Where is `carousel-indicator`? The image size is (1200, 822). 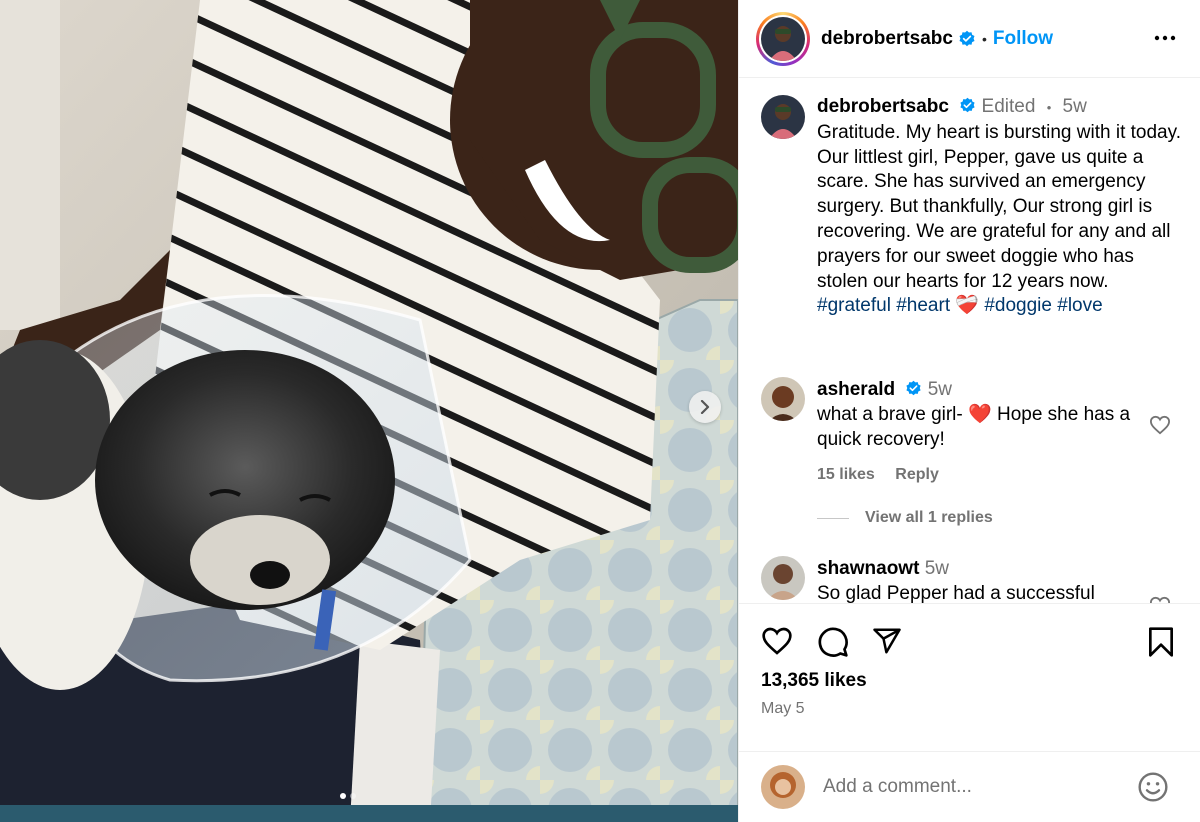
carousel-indicator is located at coordinates (348, 796).